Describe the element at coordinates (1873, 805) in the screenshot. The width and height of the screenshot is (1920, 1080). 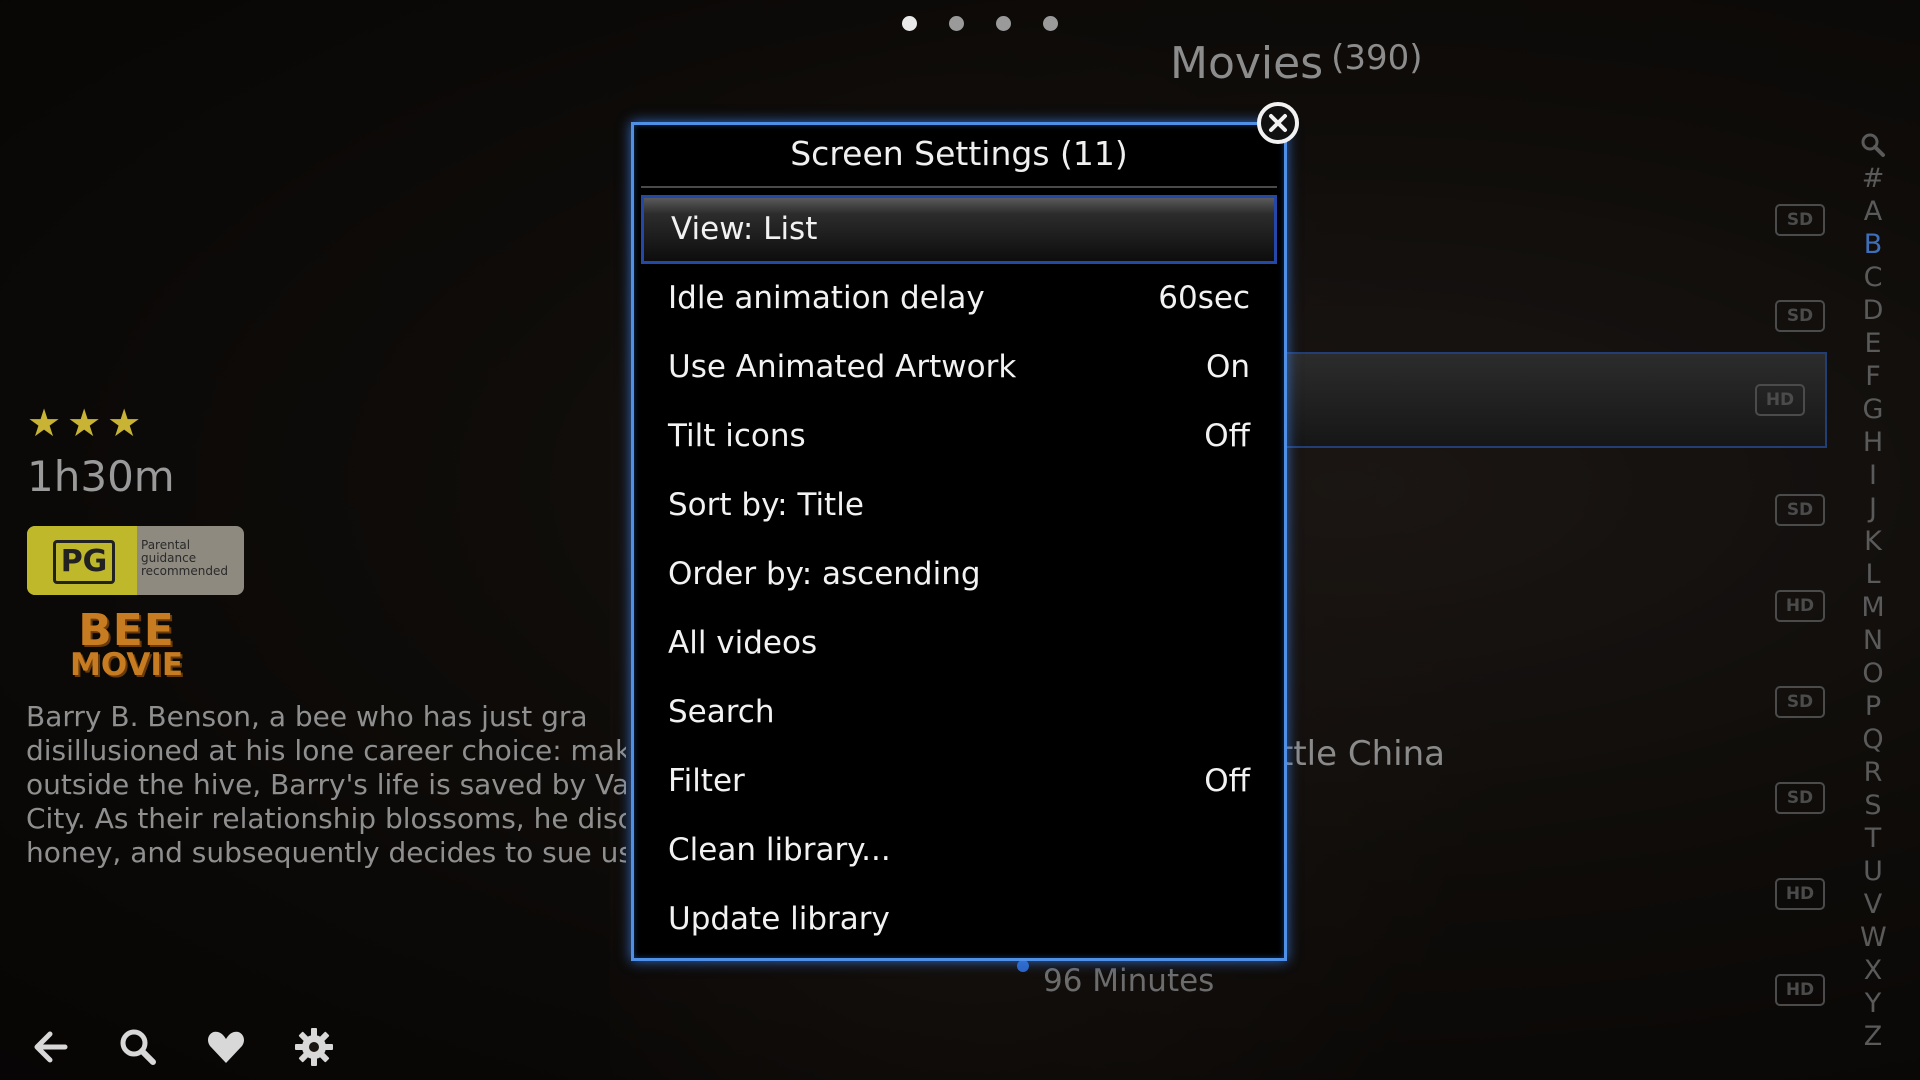
I see `alphabet-letter: S` at that location.